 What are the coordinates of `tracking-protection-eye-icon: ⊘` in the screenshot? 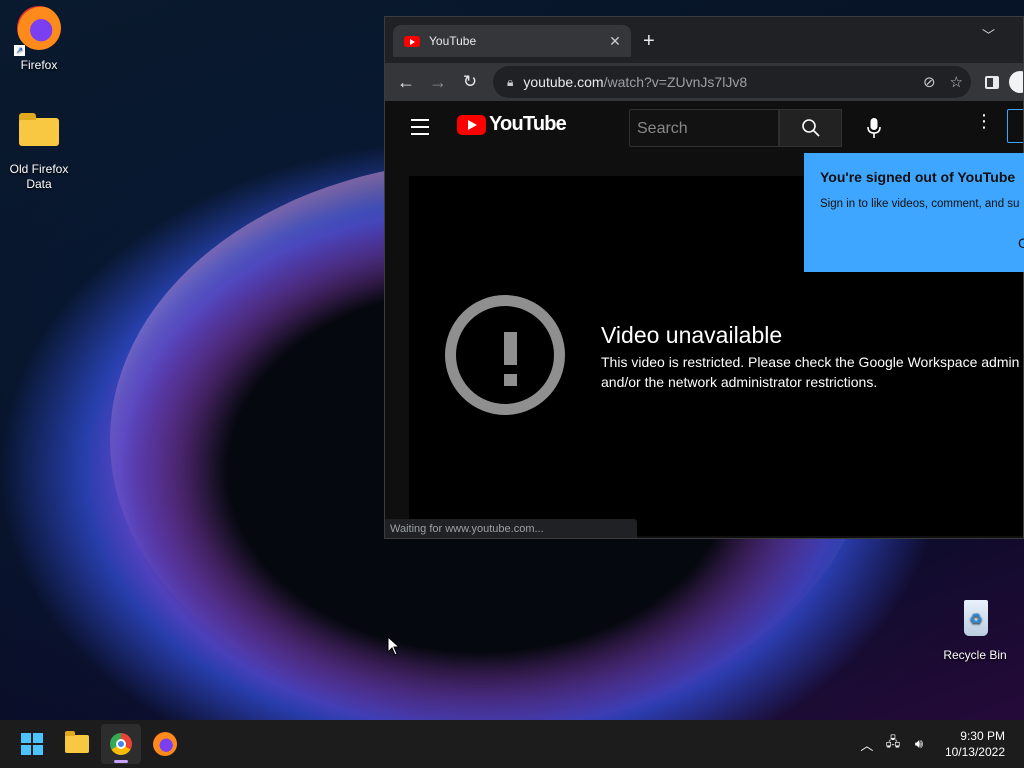 It's located at (929, 82).